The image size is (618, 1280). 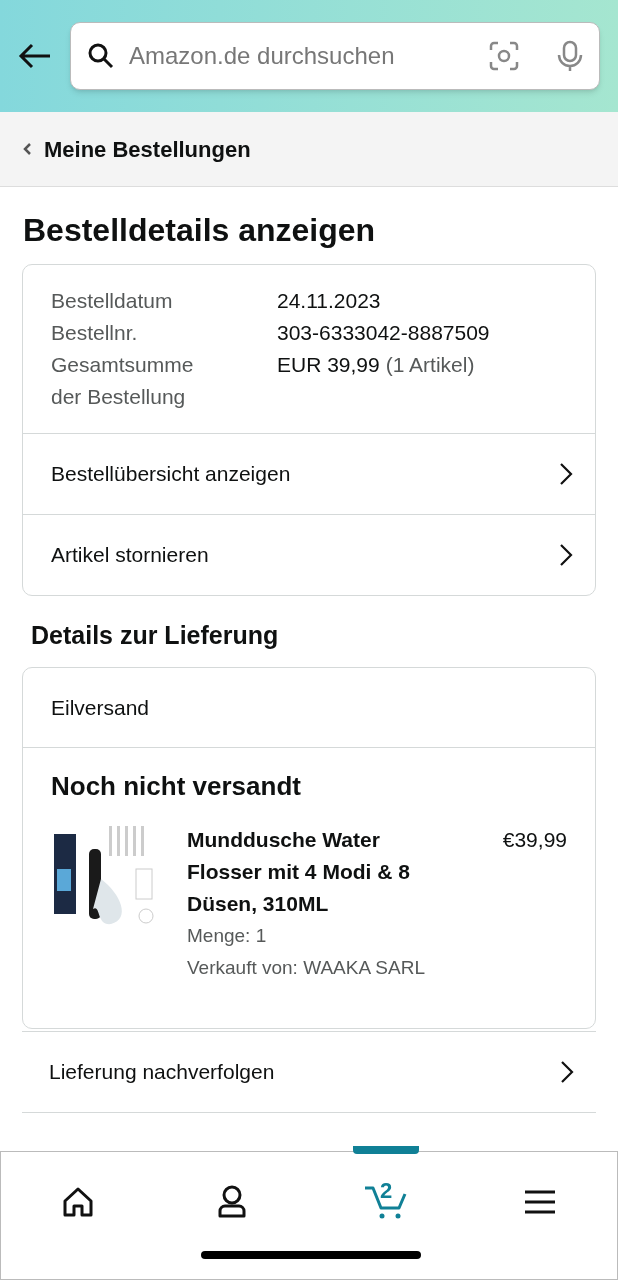 What do you see at coordinates (101, 56) in the screenshot?
I see `search-icon` at bounding box center [101, 56].